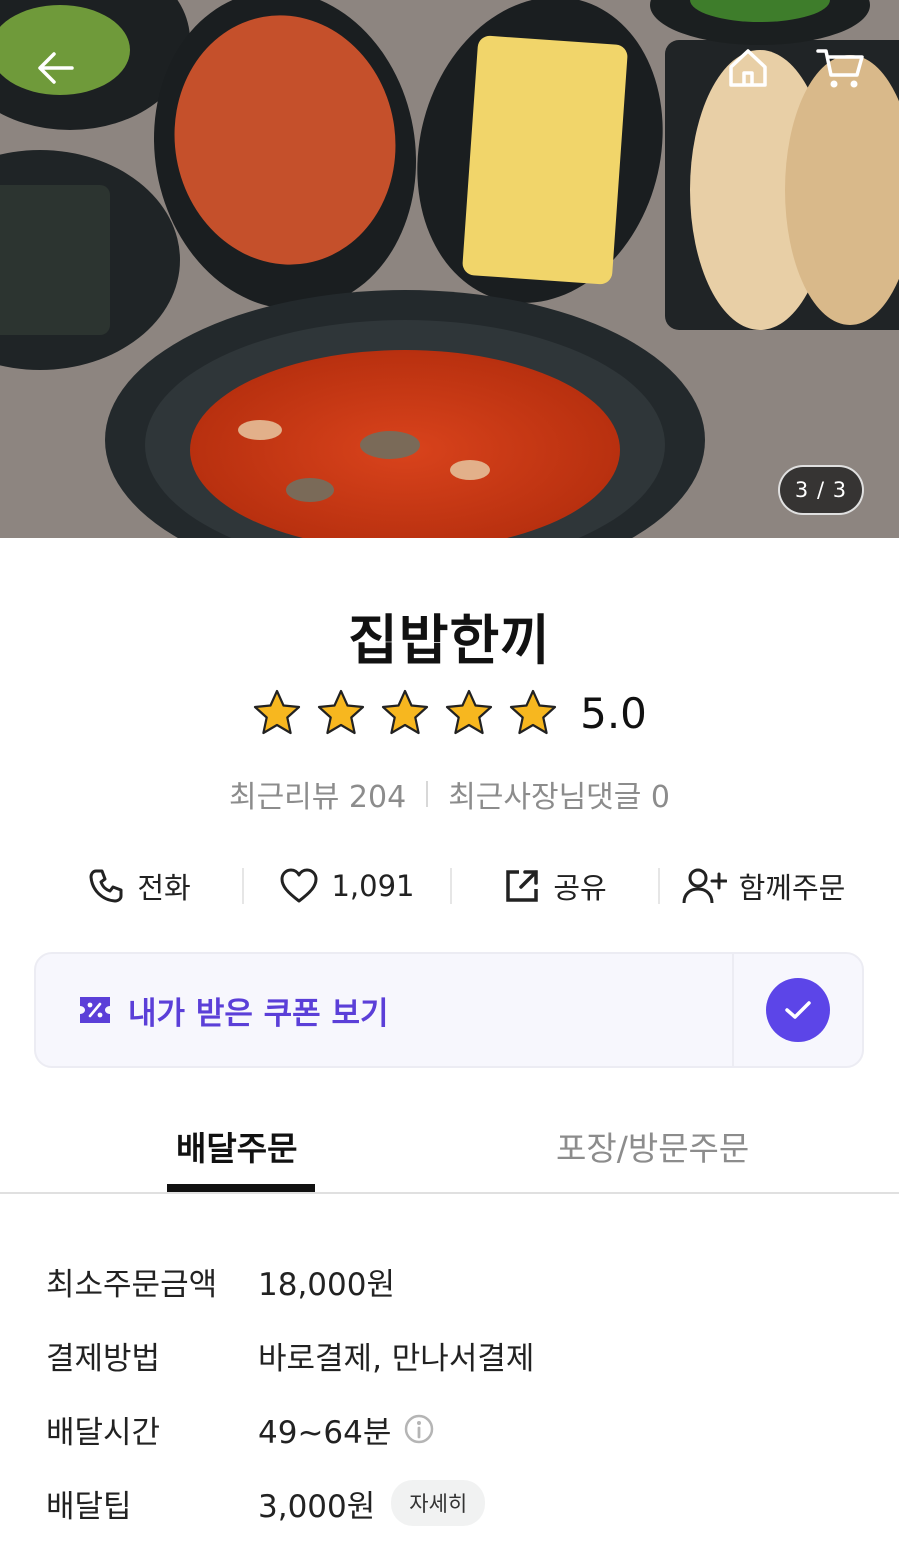  I want to click on delivery-tip-value-wrap: 3,000원 자세히, so click(372, 1503).